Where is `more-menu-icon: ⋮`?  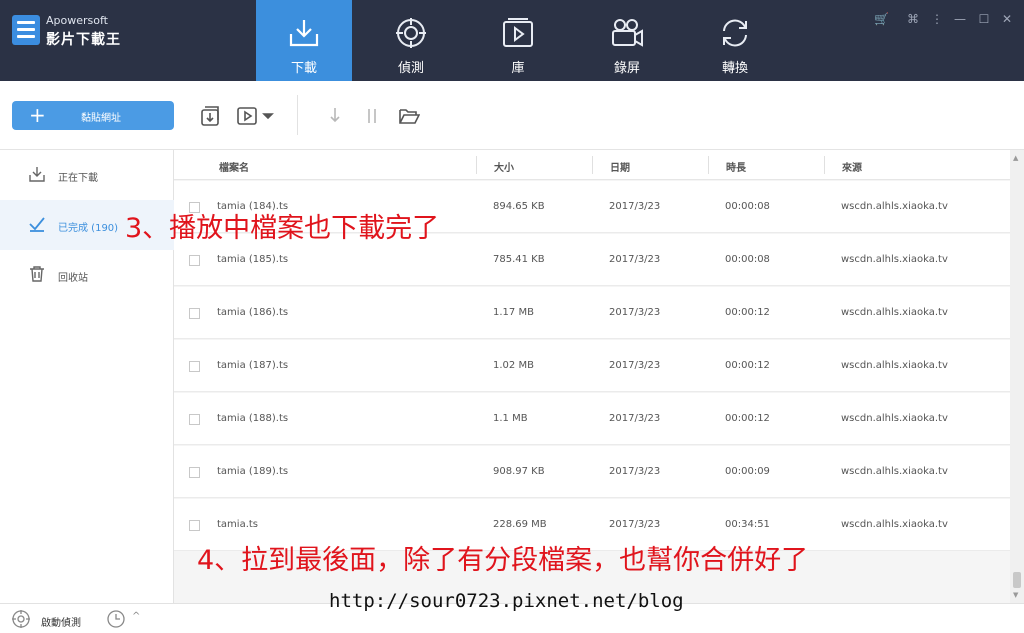
more-menu-icon: ⋮ is located at coordinates (937, 19).